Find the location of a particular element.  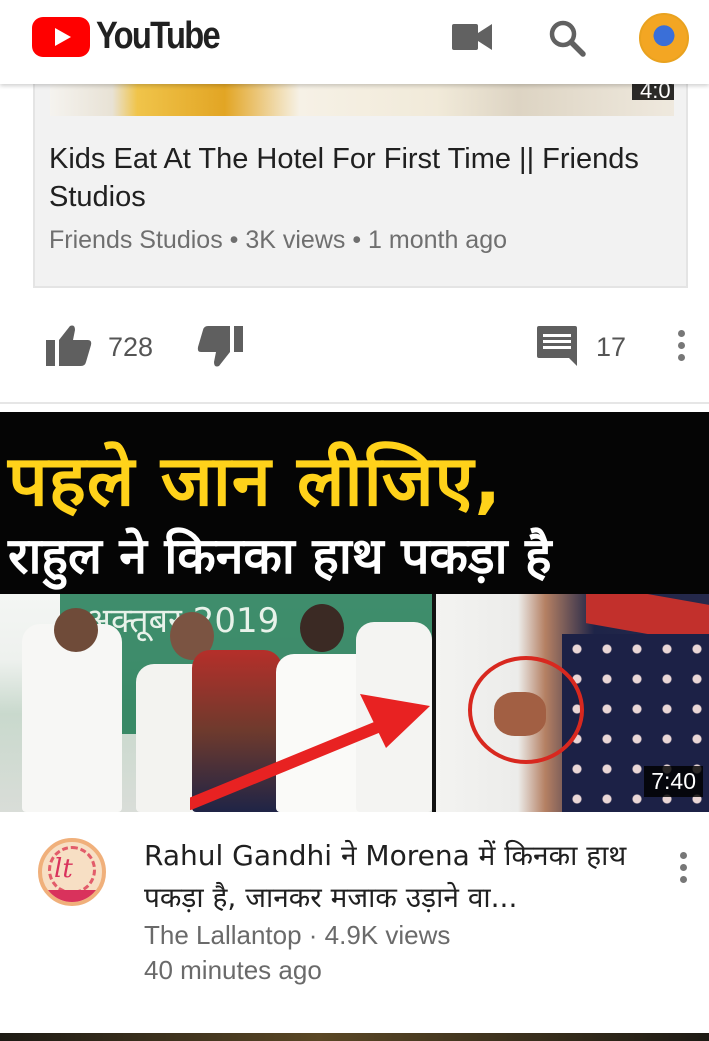

comment-count: 17 is located at coordinates (611, 347).